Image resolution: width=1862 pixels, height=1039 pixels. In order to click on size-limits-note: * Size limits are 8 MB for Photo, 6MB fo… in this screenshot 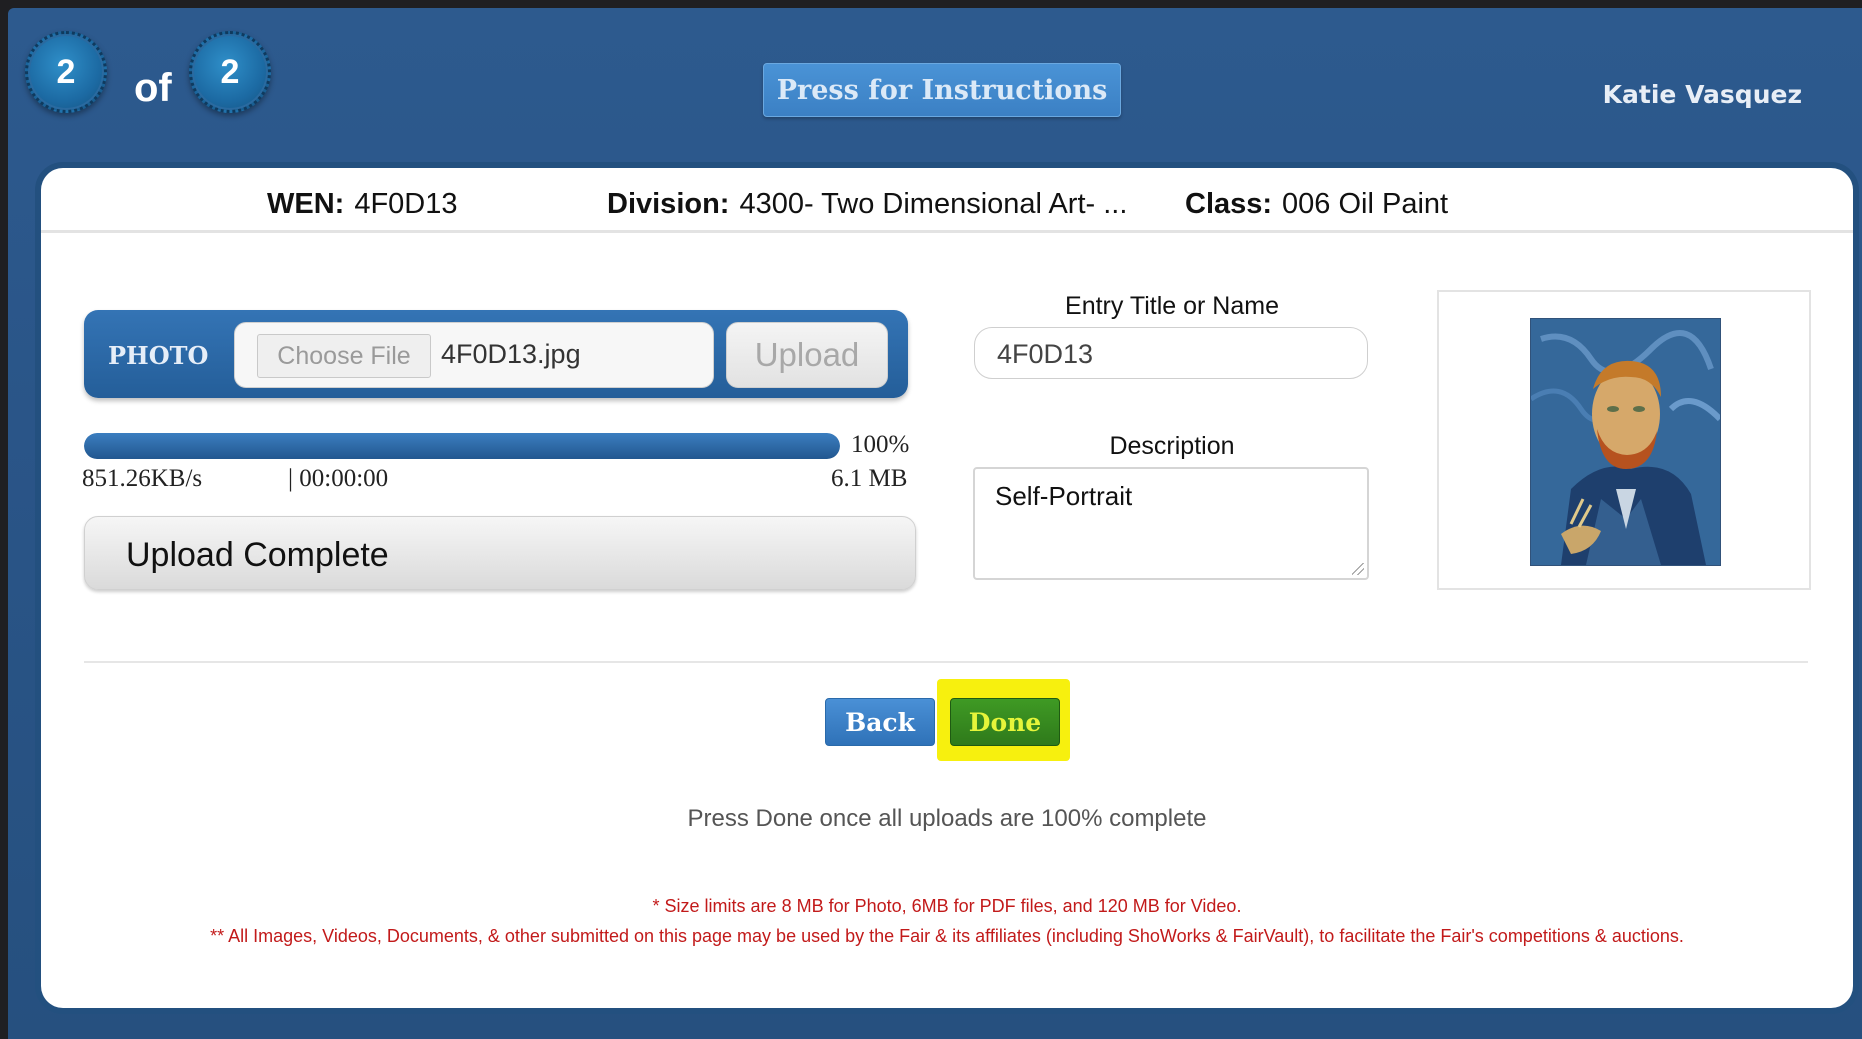, I will do `click(947, 906)`.